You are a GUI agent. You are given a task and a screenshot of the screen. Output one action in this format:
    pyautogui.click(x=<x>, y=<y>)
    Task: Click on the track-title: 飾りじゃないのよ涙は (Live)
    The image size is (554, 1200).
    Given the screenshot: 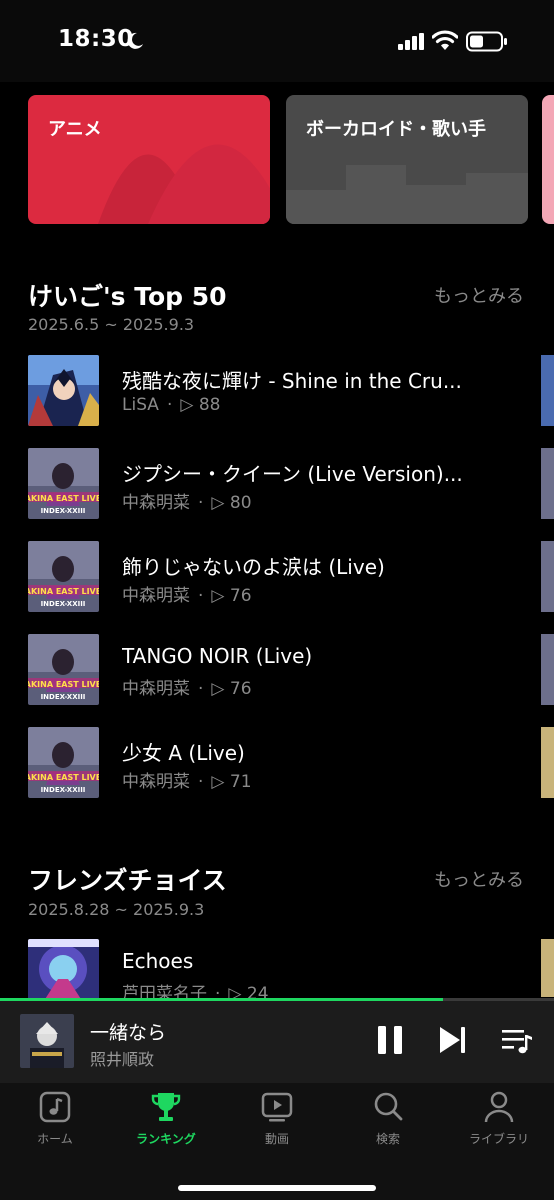 What is the action you would take?
    pyautogui.click(x=253, y=567)
    